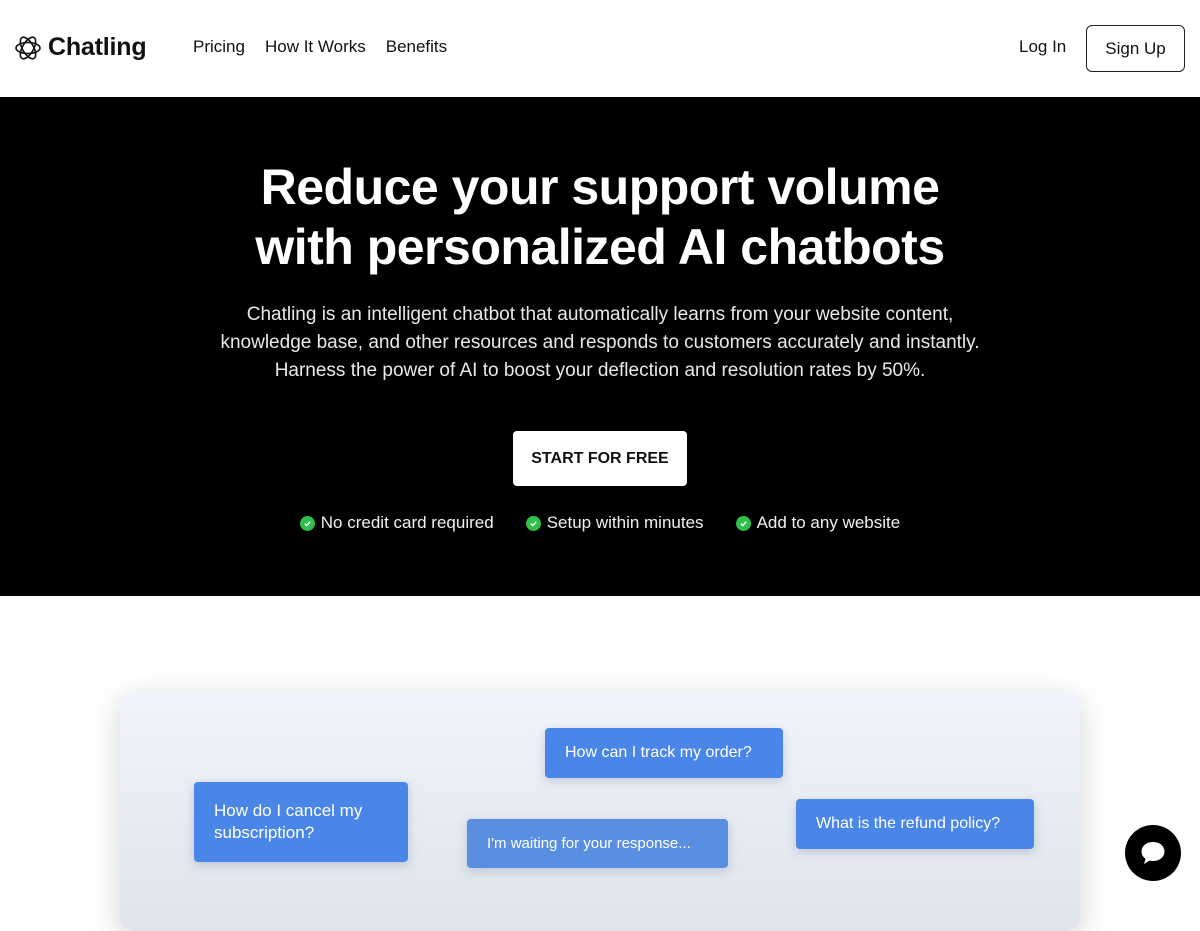  I want to click on chat-bubble: How can I track my order?, so click(664, 753).